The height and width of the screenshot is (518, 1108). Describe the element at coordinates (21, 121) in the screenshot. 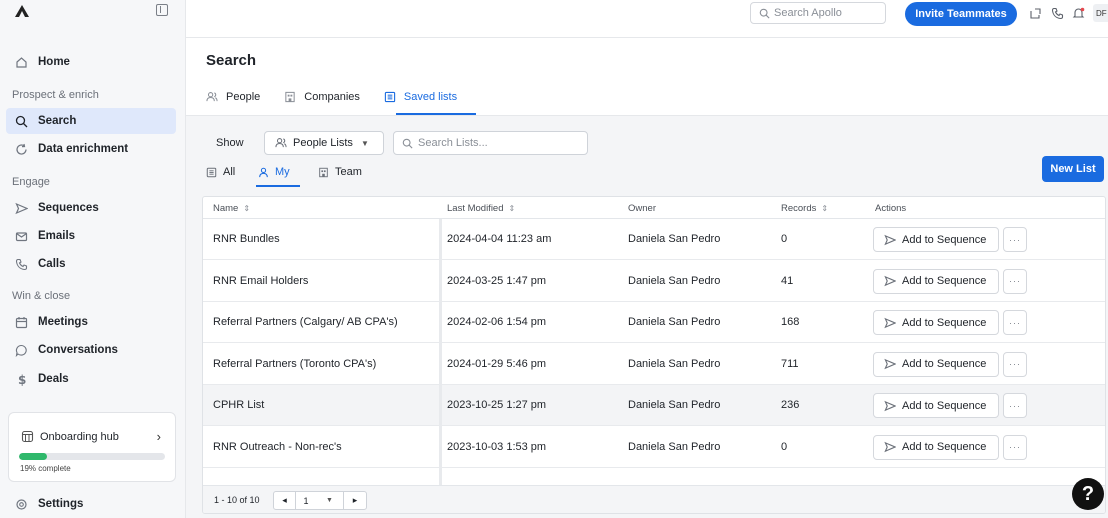

I see `search-icon` at that location.